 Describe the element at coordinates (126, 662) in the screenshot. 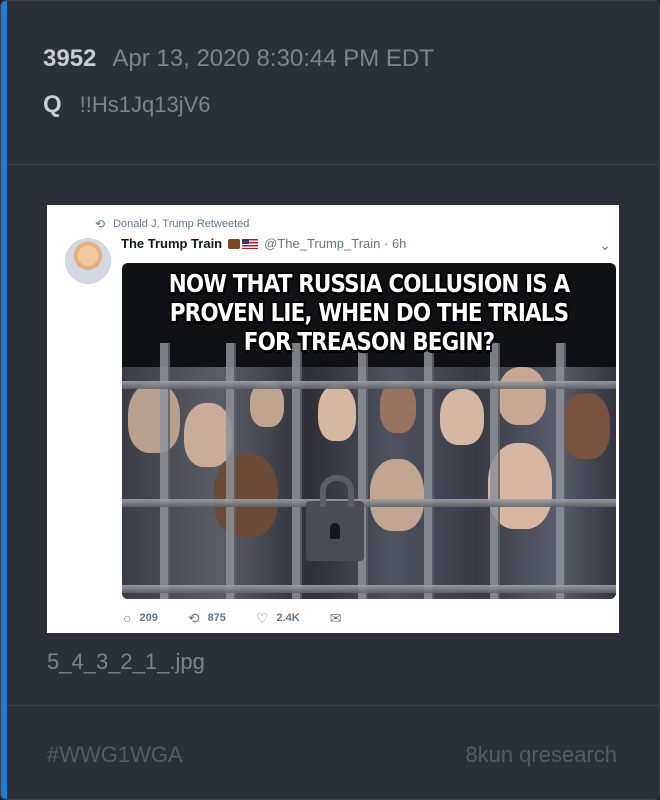

I see `attachment-filename: 5_4_3_2_1_.jpg` at that location.